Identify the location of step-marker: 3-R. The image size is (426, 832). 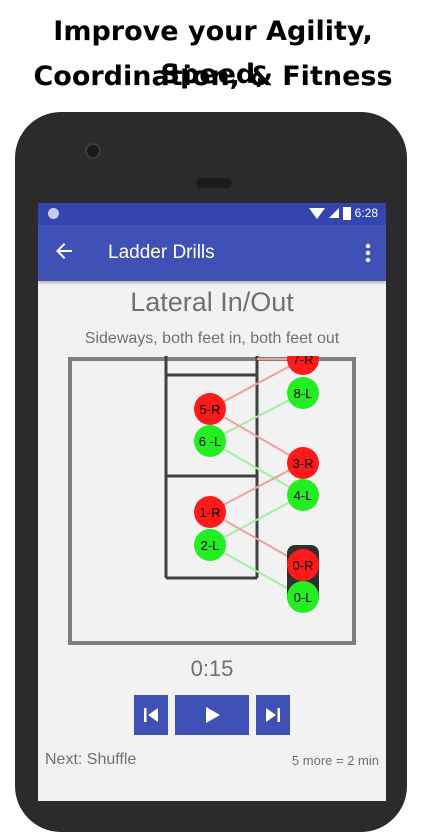
(303, 463).